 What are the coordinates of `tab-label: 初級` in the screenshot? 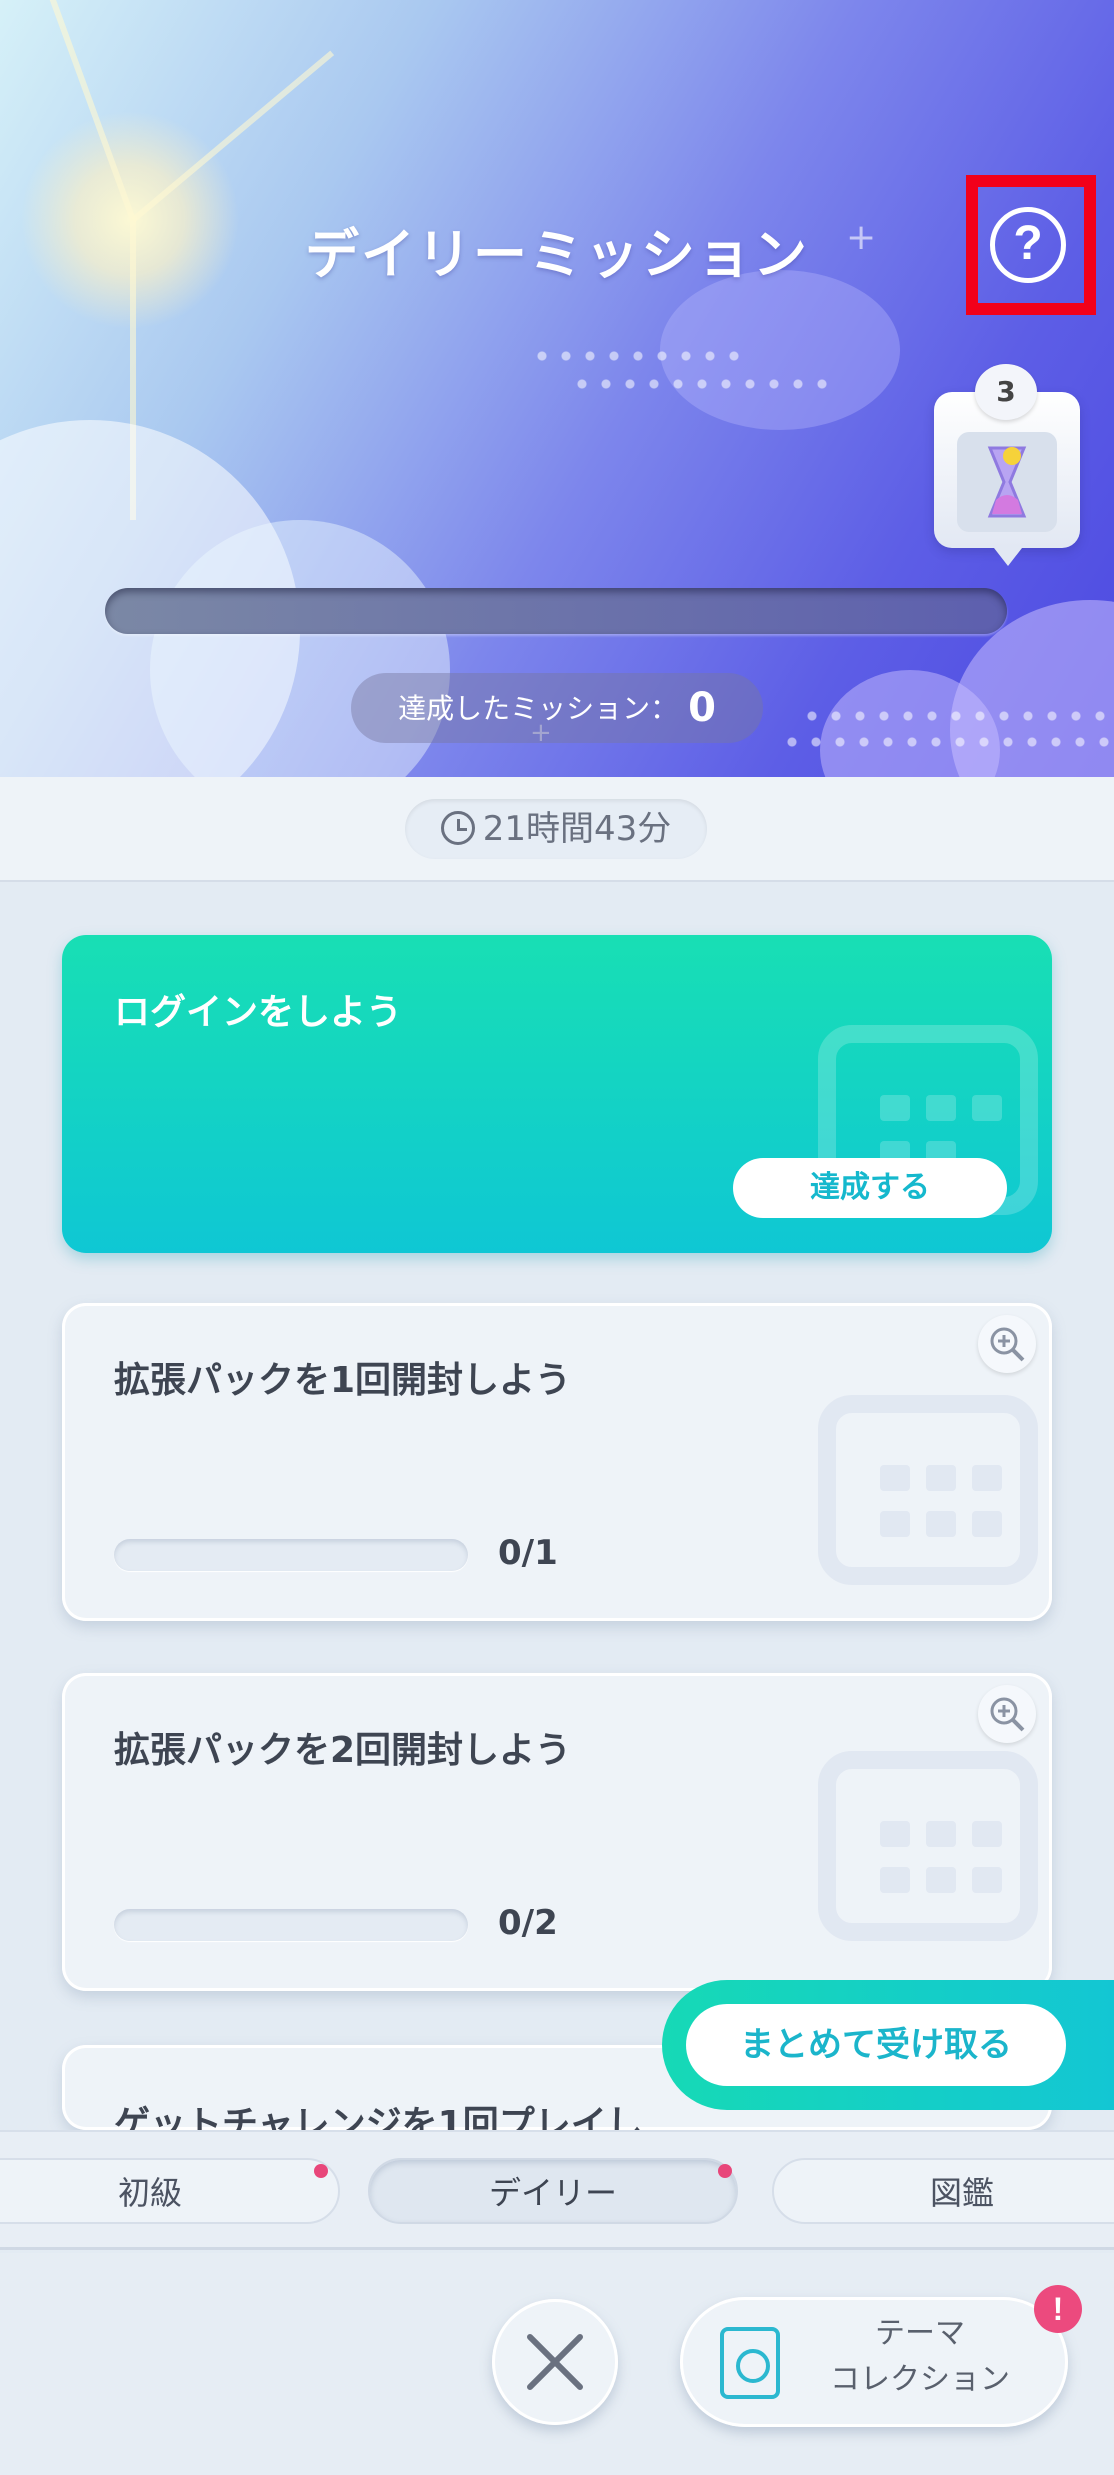 It's located at (149, 2193).